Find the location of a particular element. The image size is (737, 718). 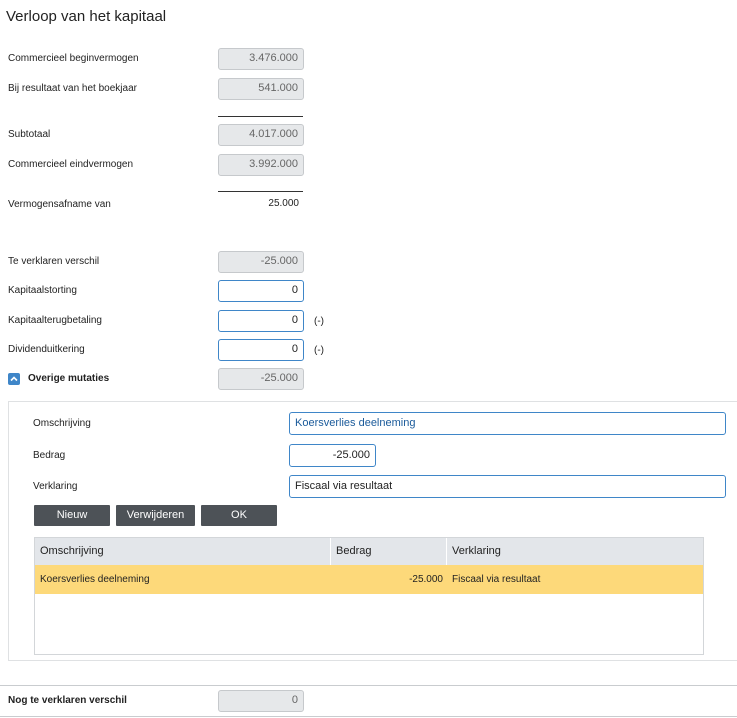

afname-divider is located at coordinates (260, 191).